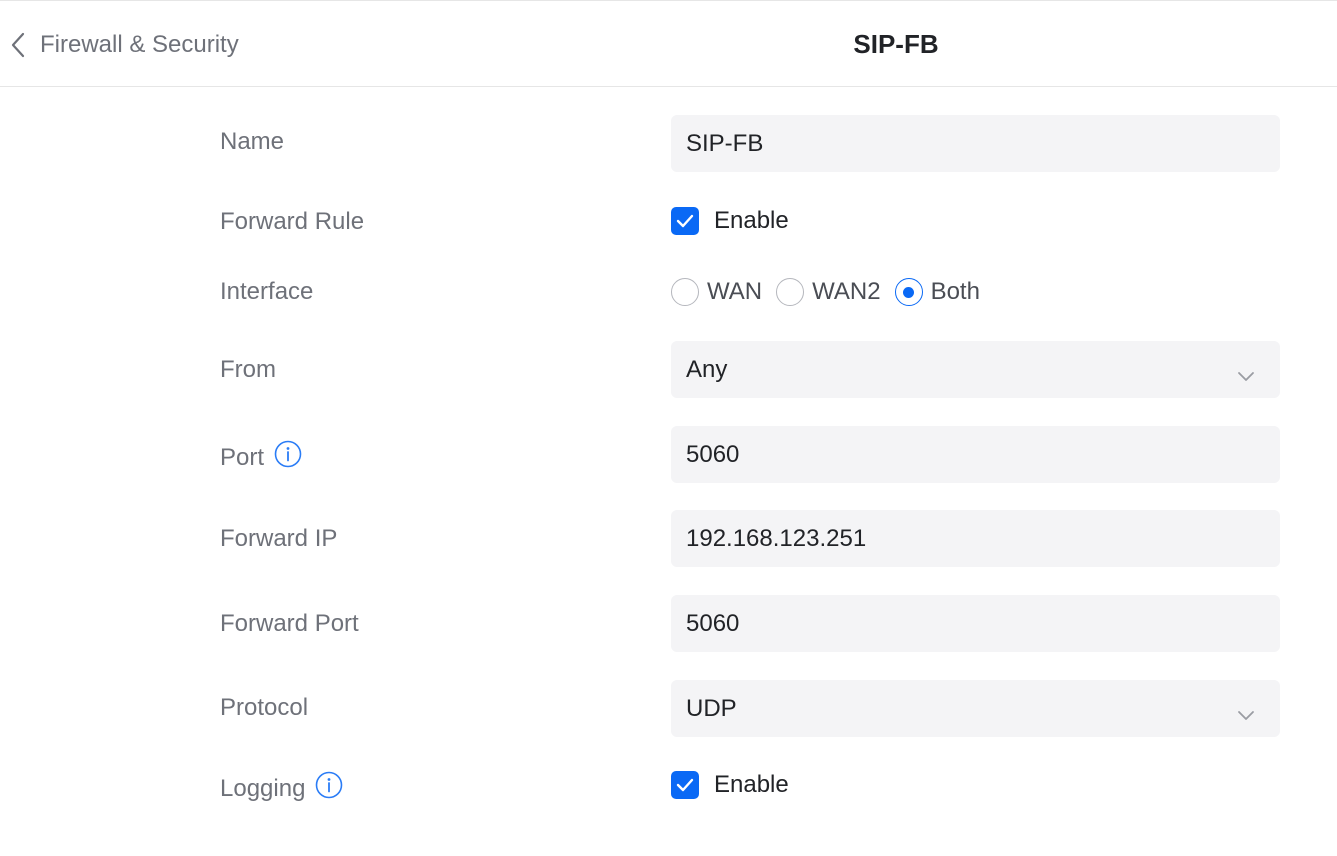  Describe the element at coordinates (955, 291) in the screenshot. I see `radio-both-label: Both` at that location.